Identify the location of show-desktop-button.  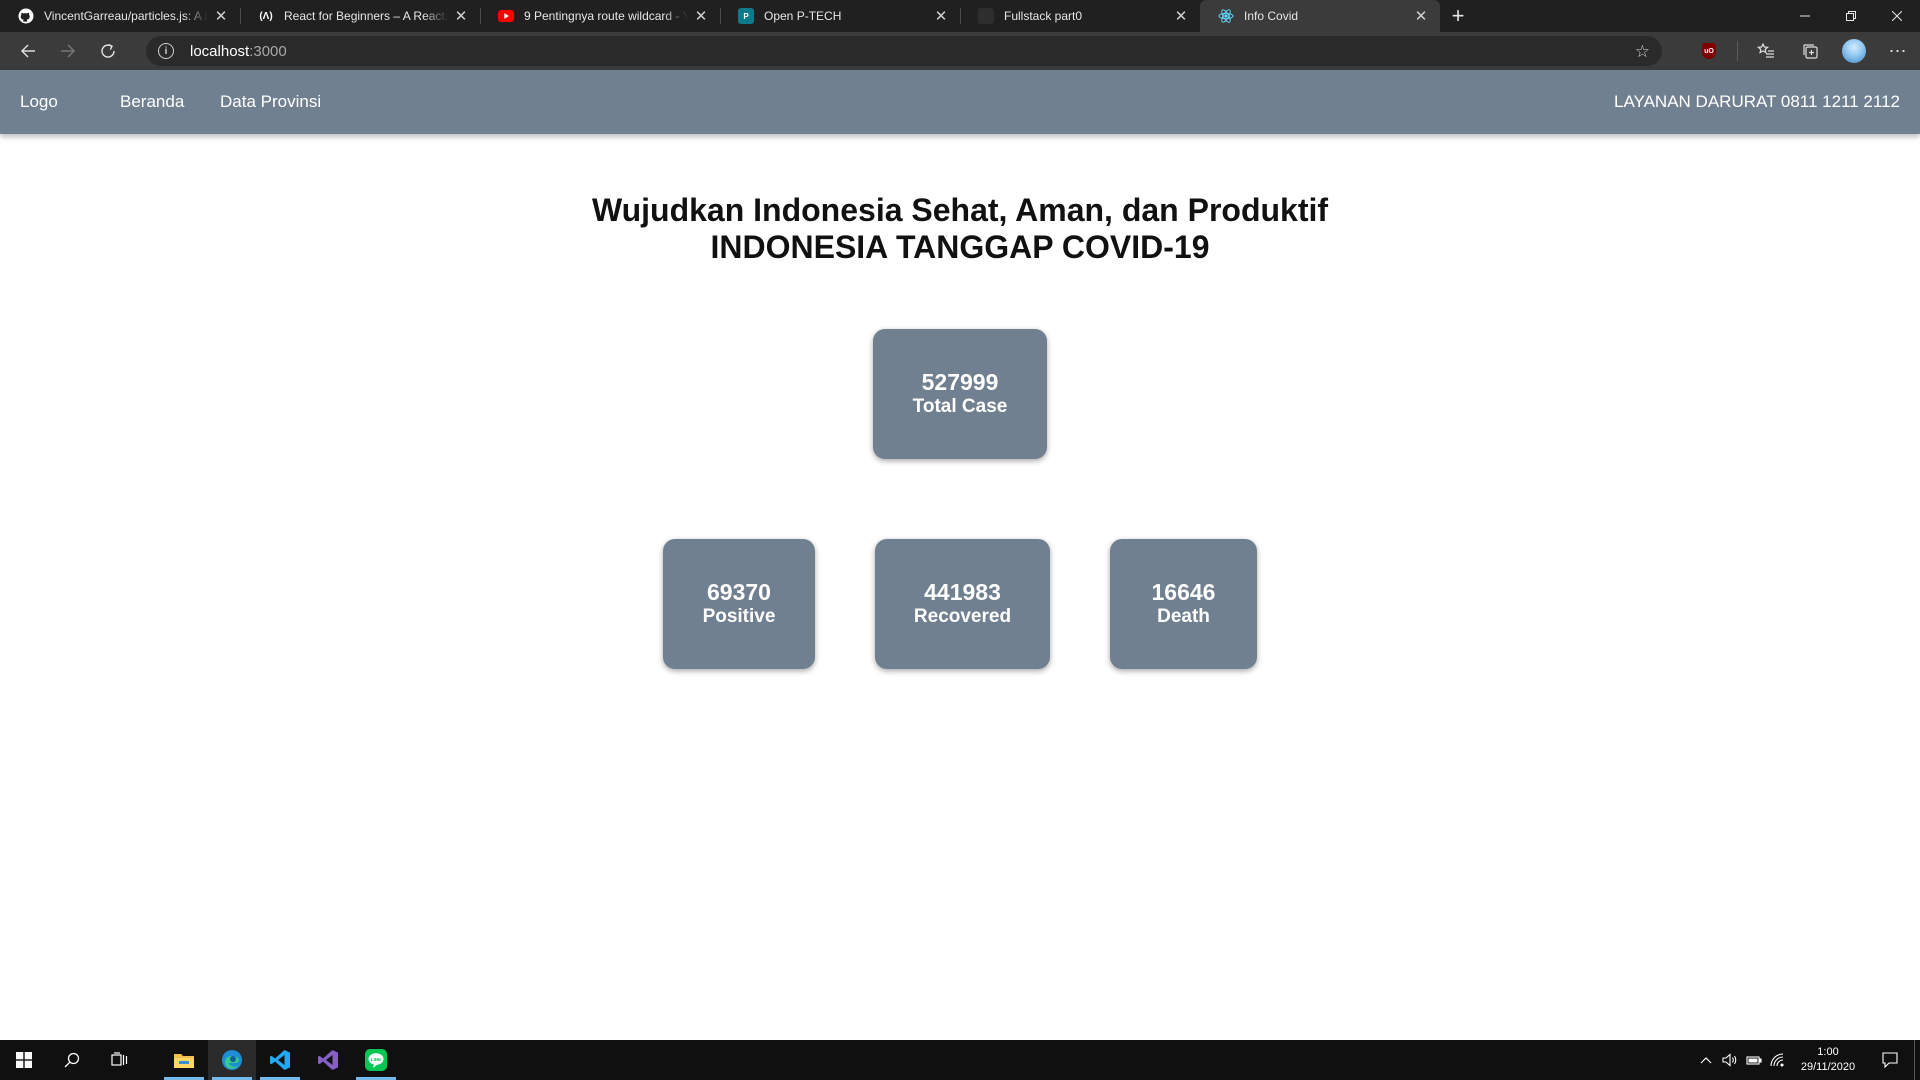
(1917, 1060).